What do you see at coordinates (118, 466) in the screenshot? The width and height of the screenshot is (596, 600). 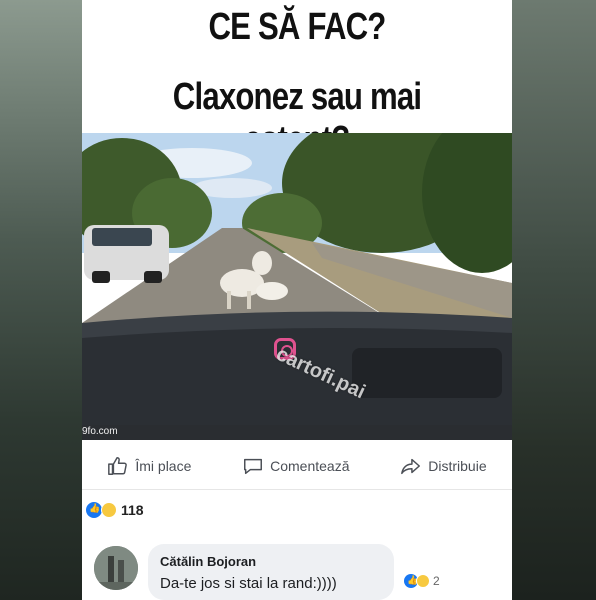 I see `thumbs-up-icon` at bounding box center [118, 466].